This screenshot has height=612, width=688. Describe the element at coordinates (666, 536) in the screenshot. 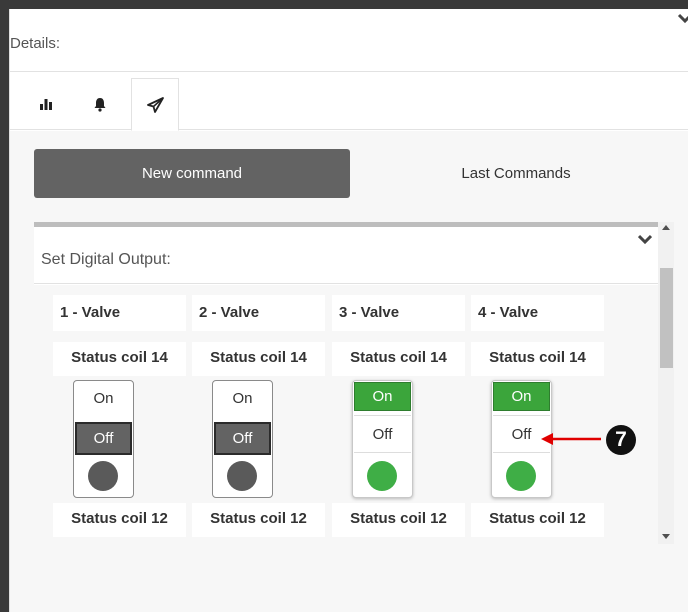

I see `scroll-down-arrow-icon` at that location.